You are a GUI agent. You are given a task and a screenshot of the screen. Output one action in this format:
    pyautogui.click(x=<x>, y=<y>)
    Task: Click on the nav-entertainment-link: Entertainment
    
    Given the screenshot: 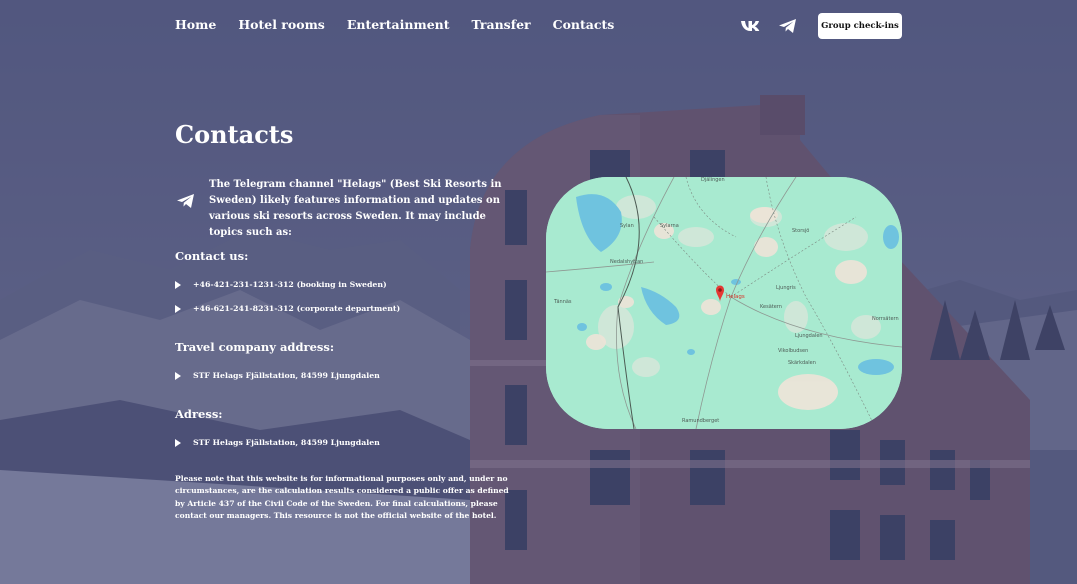 What is the action you would take?
    pyautogui.click(x=398, y=24)
    